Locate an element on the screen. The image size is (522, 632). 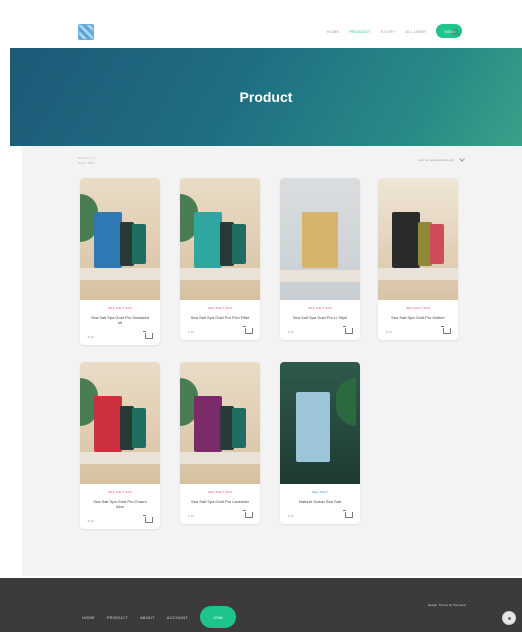
logo-icon is located at coordinates (86, 32).